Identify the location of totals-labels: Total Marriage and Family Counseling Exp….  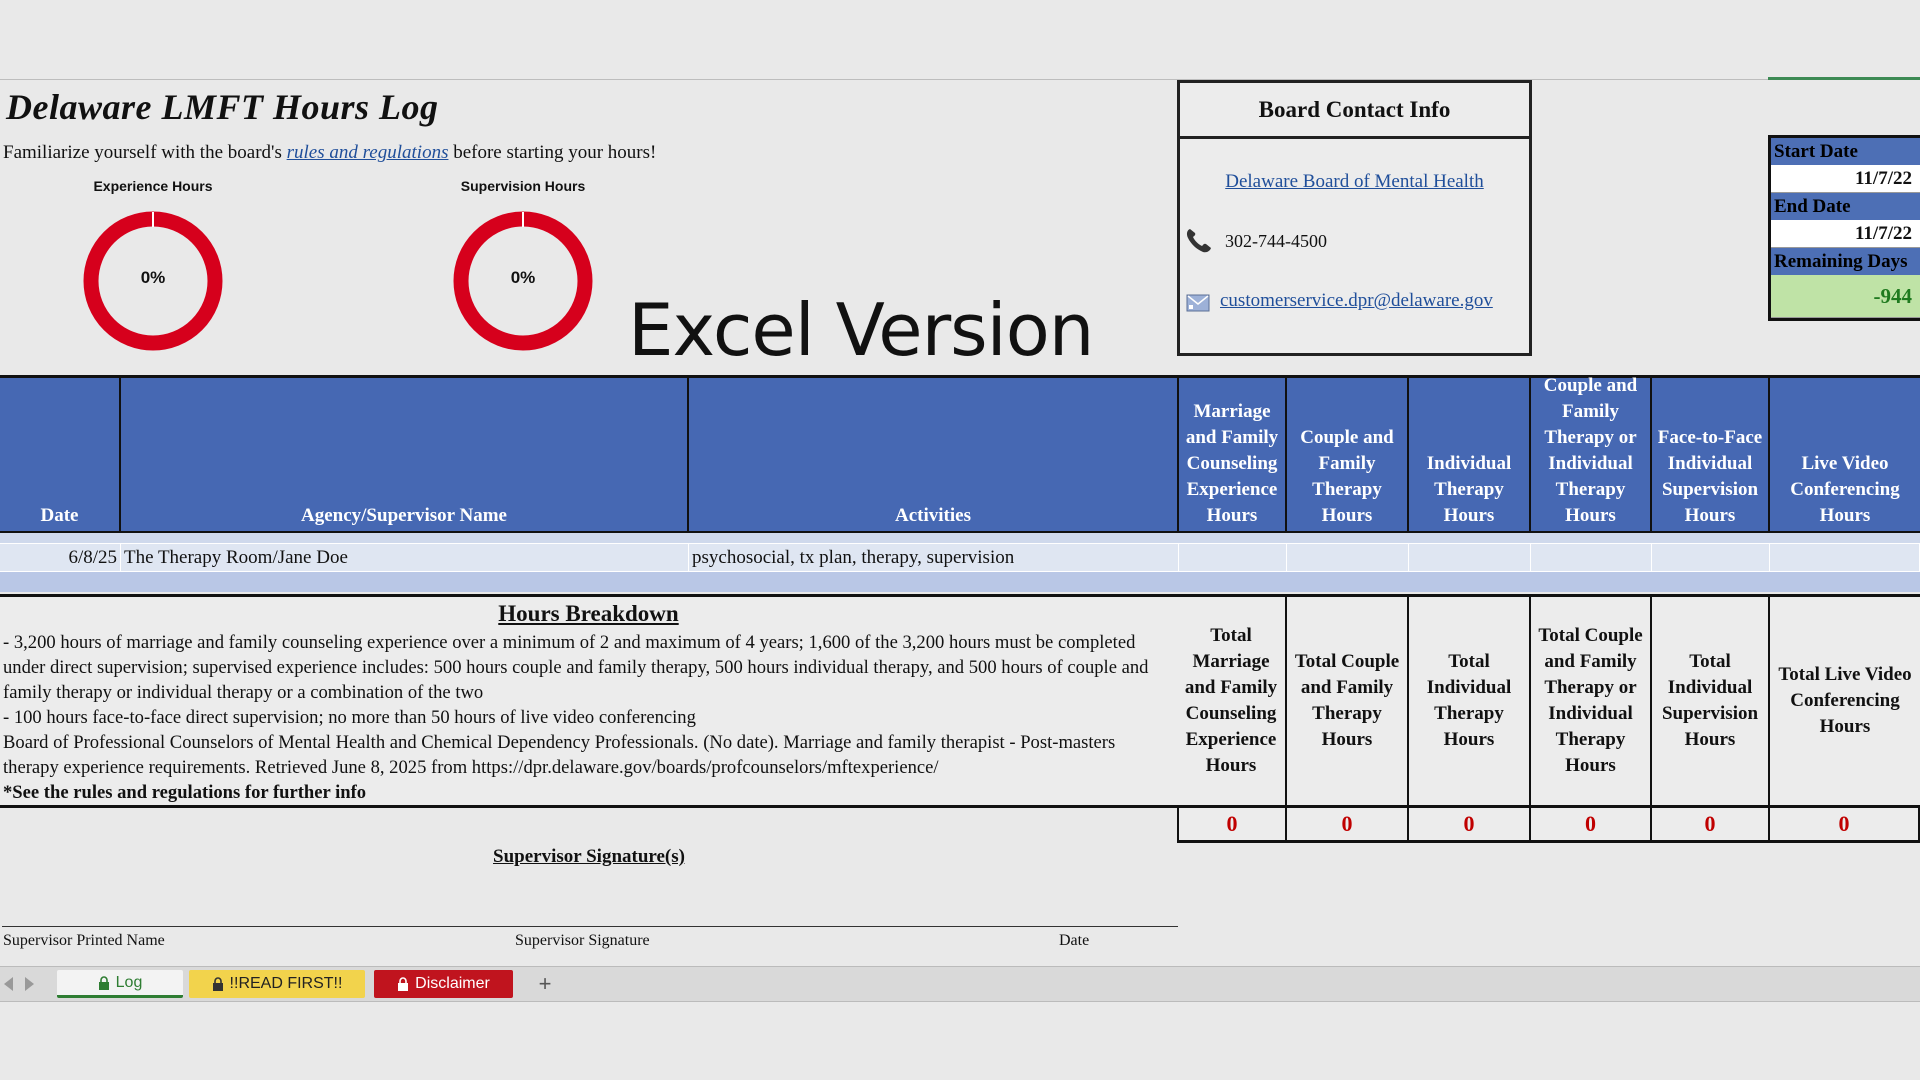
(1548, 701).